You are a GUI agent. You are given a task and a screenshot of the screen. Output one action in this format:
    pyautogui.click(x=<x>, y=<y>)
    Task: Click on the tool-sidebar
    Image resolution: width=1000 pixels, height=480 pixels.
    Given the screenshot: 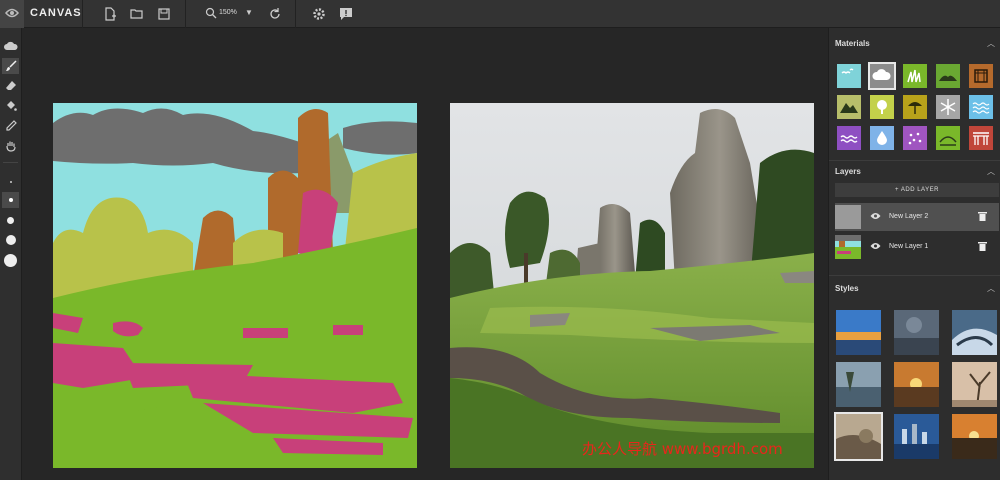 What is the action you would take?
    pyautogui.click(x=11, y=254)
    